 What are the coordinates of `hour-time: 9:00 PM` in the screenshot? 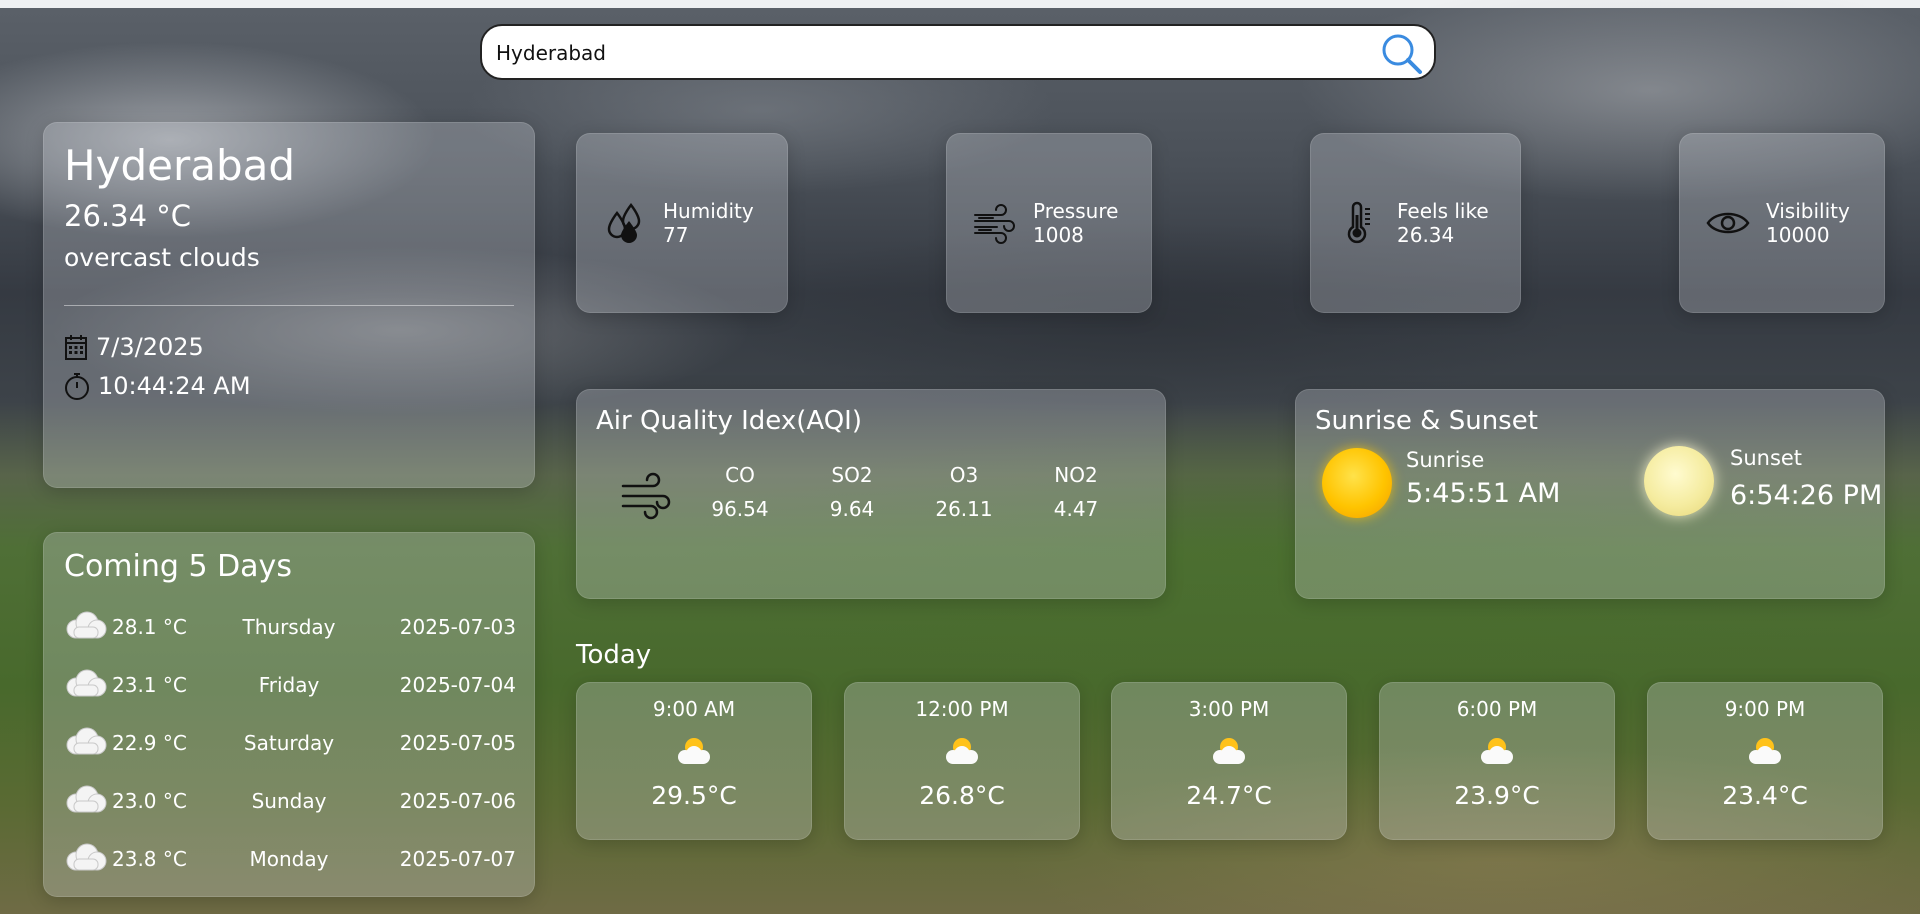 It's located at (1765, 709).